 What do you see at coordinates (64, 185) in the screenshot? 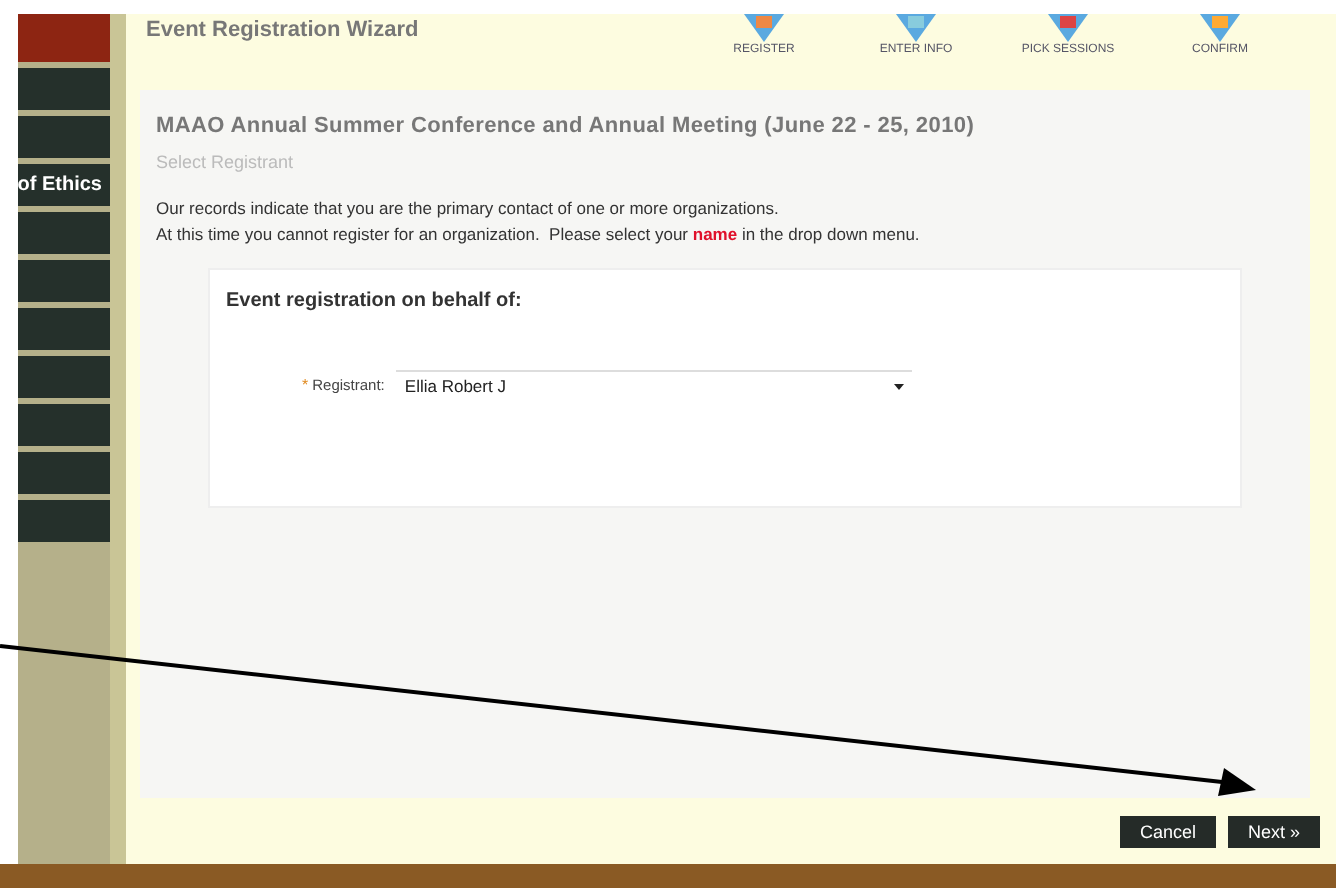
I see `sidebar-item: of Ethics` at bounding box center [64, 185].